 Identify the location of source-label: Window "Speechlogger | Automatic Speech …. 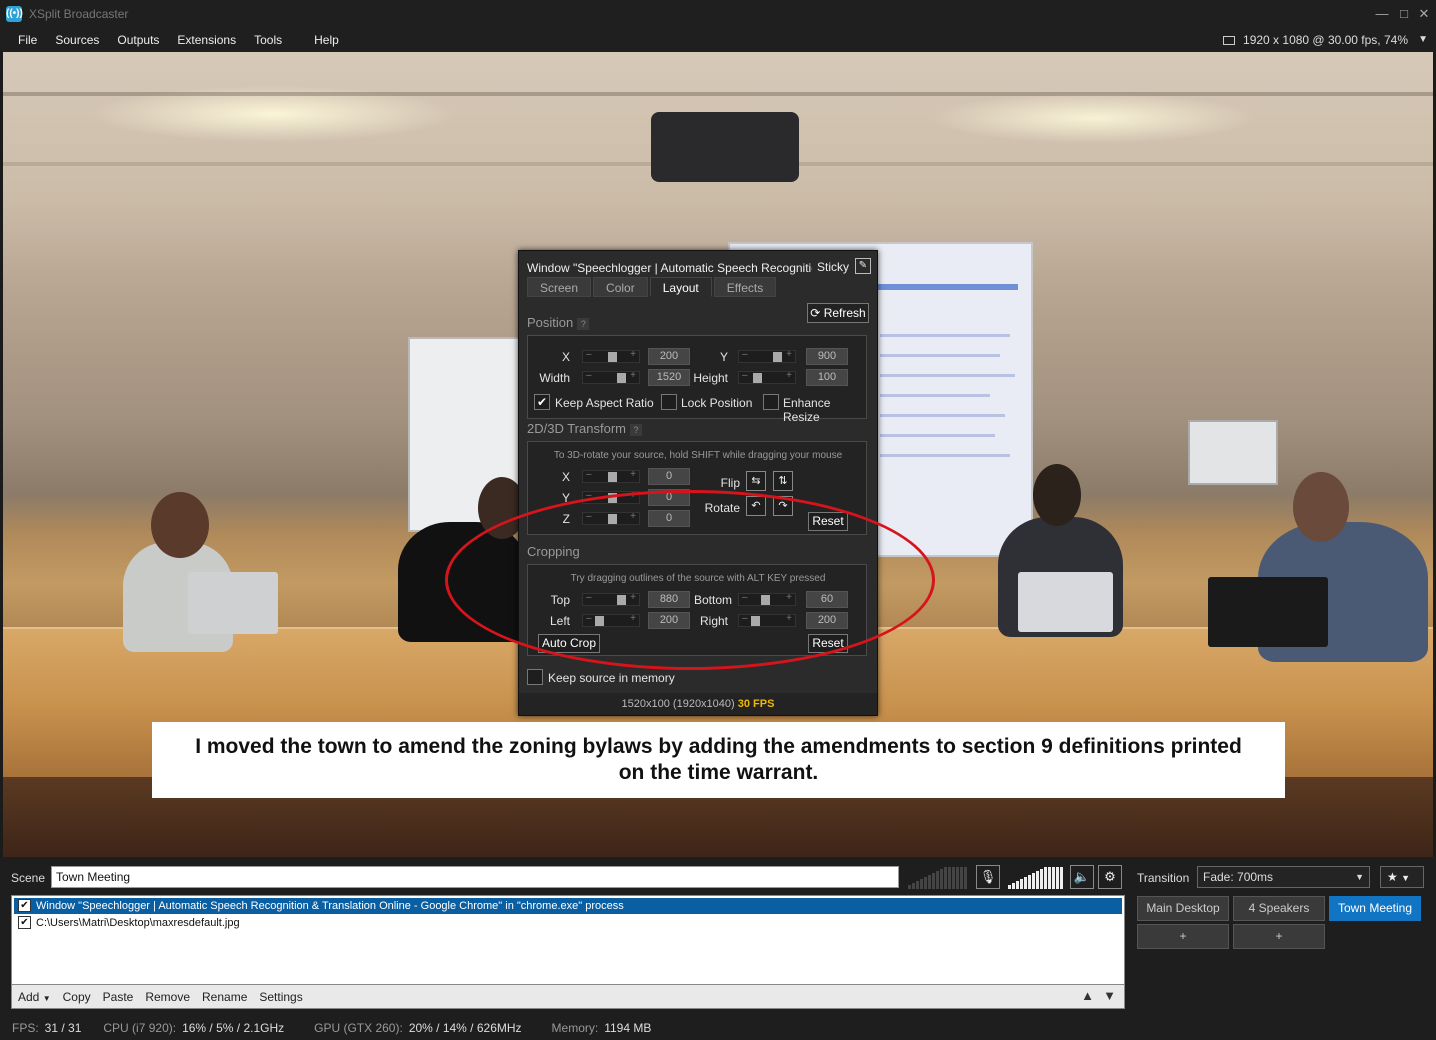
(330, 906).